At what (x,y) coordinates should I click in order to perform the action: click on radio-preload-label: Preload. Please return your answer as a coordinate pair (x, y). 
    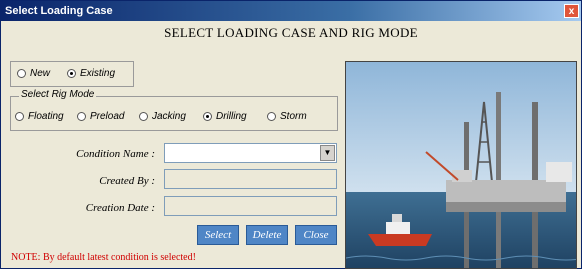
    Looking at the image, I should click on (107, 116).